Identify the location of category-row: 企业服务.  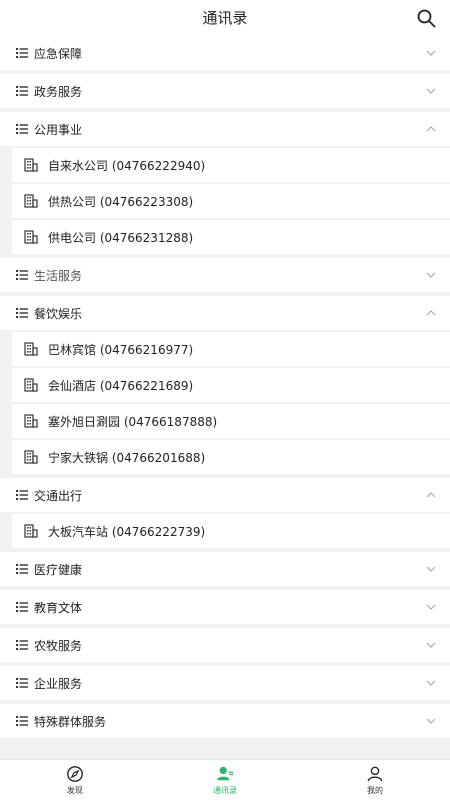
(225, 683).